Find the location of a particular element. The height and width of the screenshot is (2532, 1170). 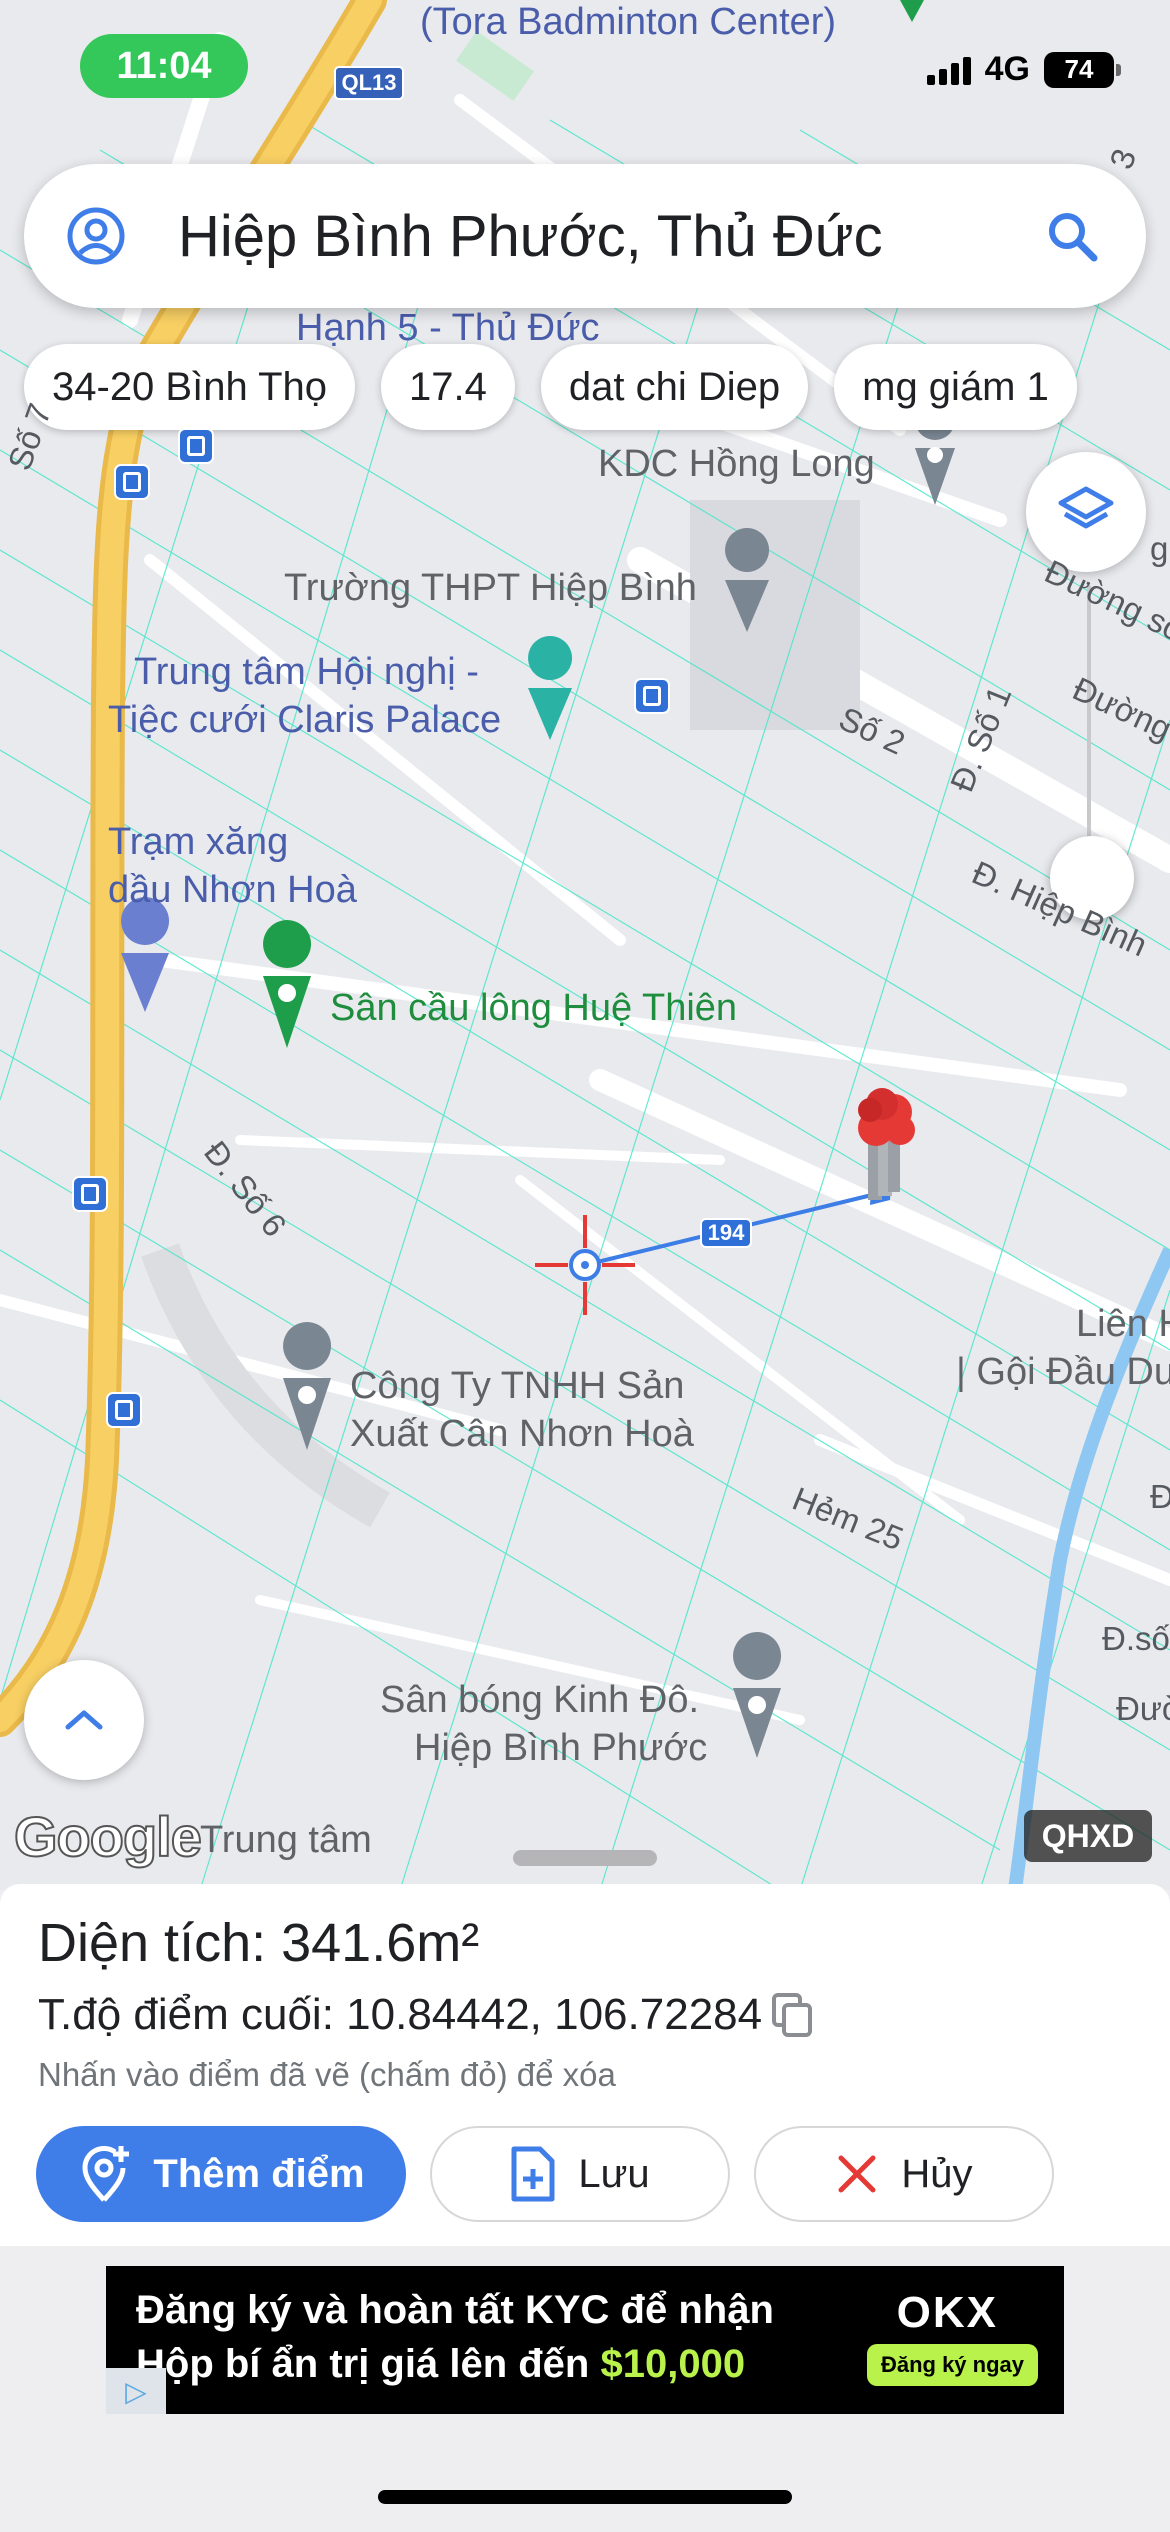

endpoint-coordinates: T.độ điểm cuối: 10.84442, 106.72284 is located at coordinates (426, 2015).